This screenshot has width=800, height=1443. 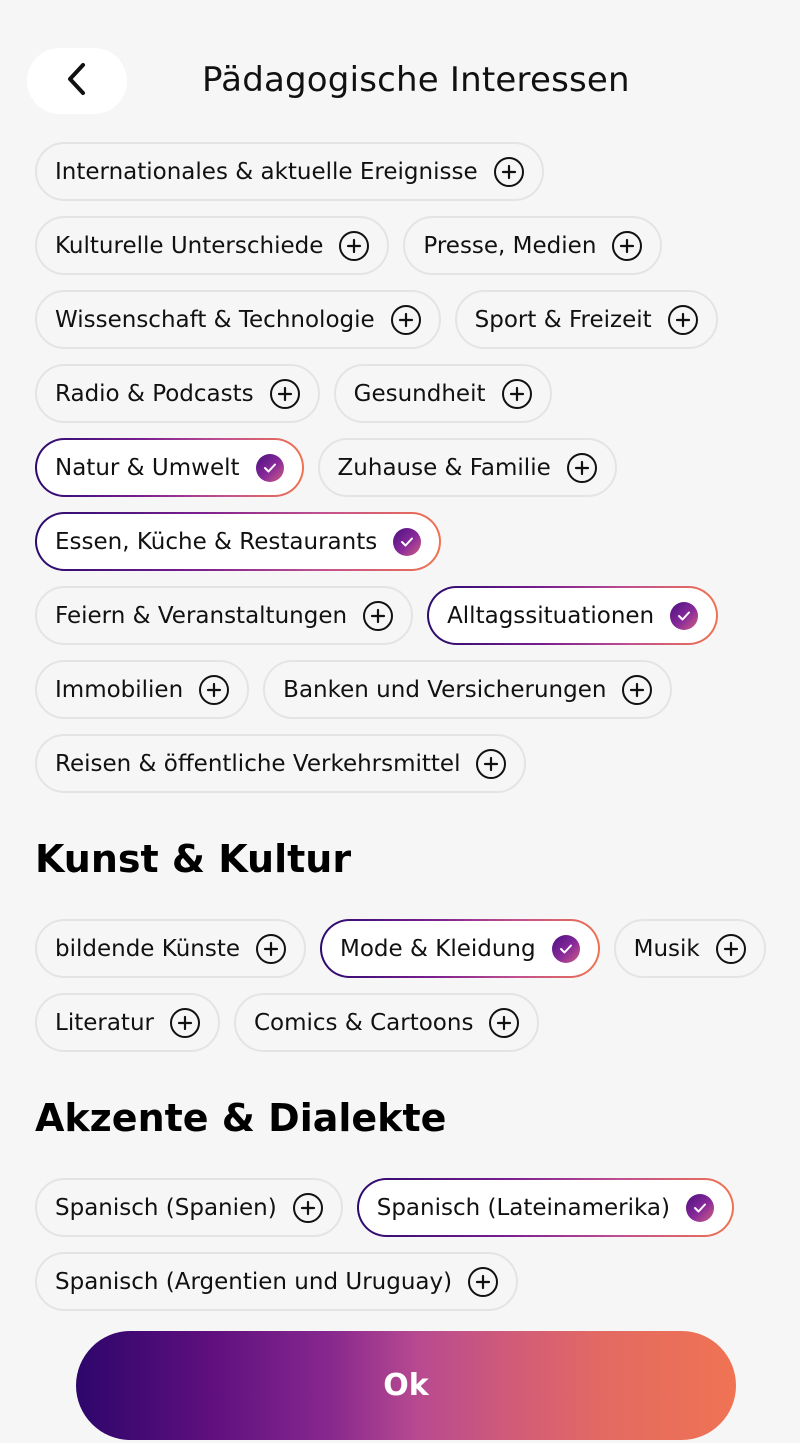 What do you see at coordinates (189, 245) in the screenshot?
I see `chip-label: Kulturelle Unterschiede` at bounding box center [189, 245].